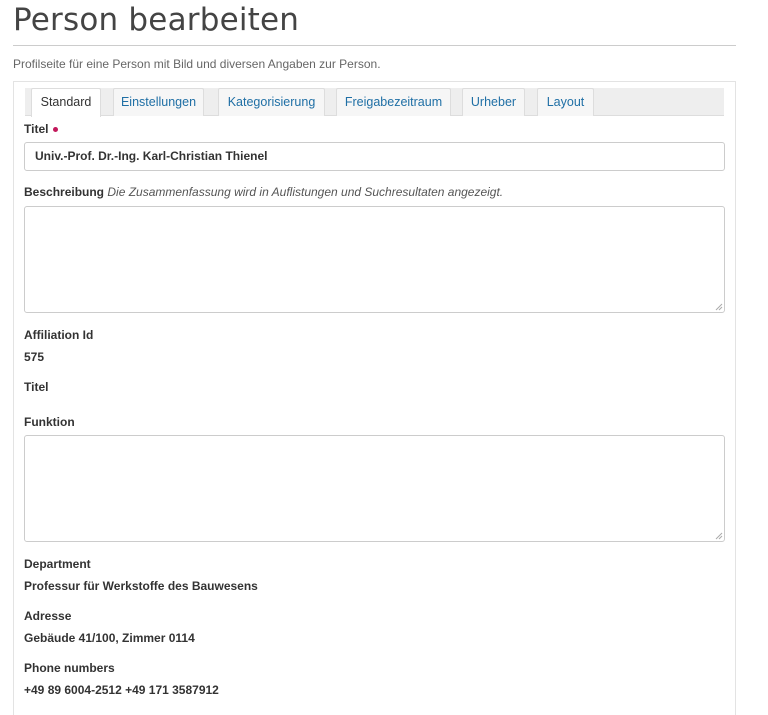  I want to click on tab-layout: Layout, so click(565, 102).